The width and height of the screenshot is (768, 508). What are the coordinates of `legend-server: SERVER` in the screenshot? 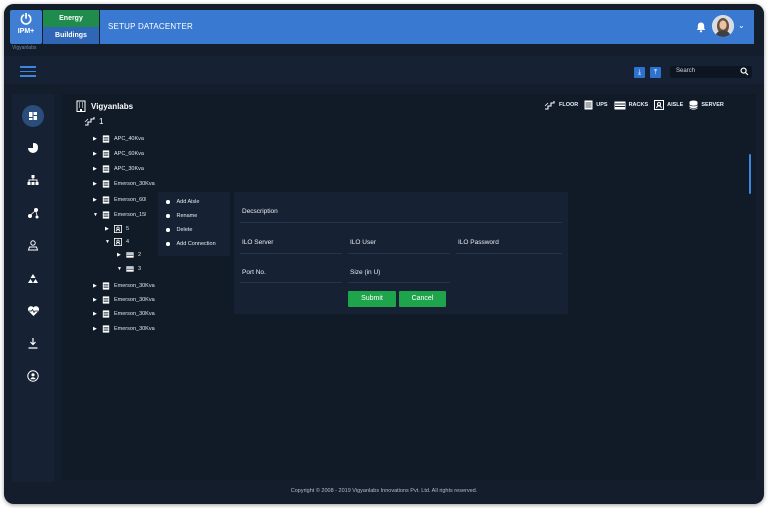 It's located at (706, 105).